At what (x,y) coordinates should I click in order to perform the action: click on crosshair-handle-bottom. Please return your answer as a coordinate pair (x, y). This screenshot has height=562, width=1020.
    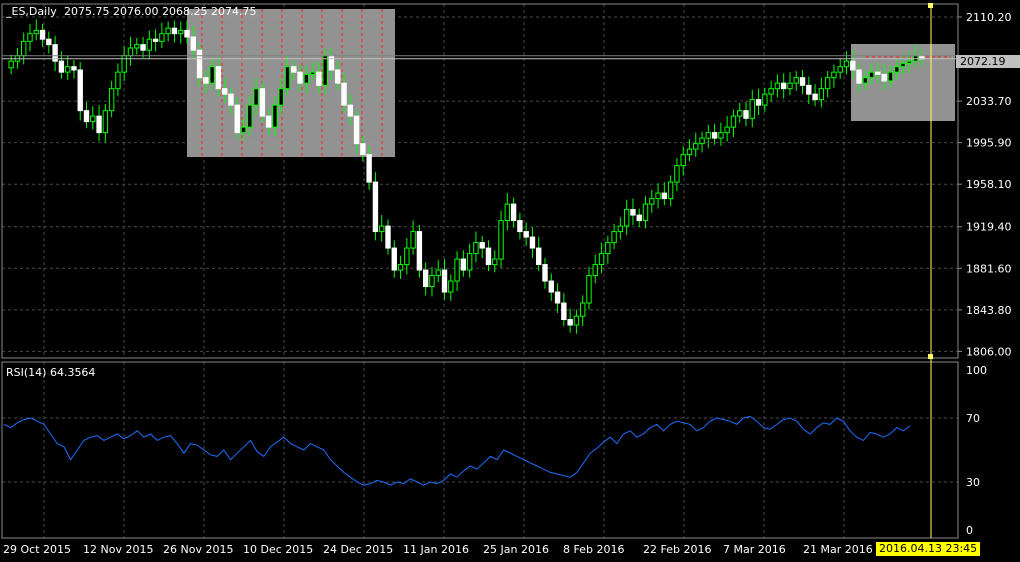
    Looking at the image, I should click on (930, 356).